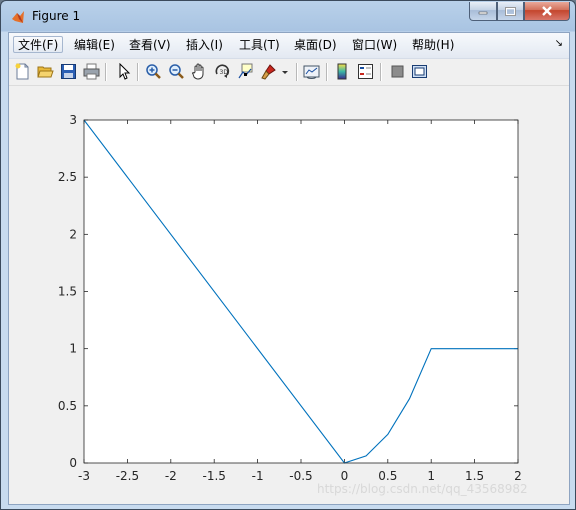 This screenshot has width=576, height=510. Describe the element at coordinates (288, 16) in the screenshot. I see `title-bar: Figure 1` at that location.